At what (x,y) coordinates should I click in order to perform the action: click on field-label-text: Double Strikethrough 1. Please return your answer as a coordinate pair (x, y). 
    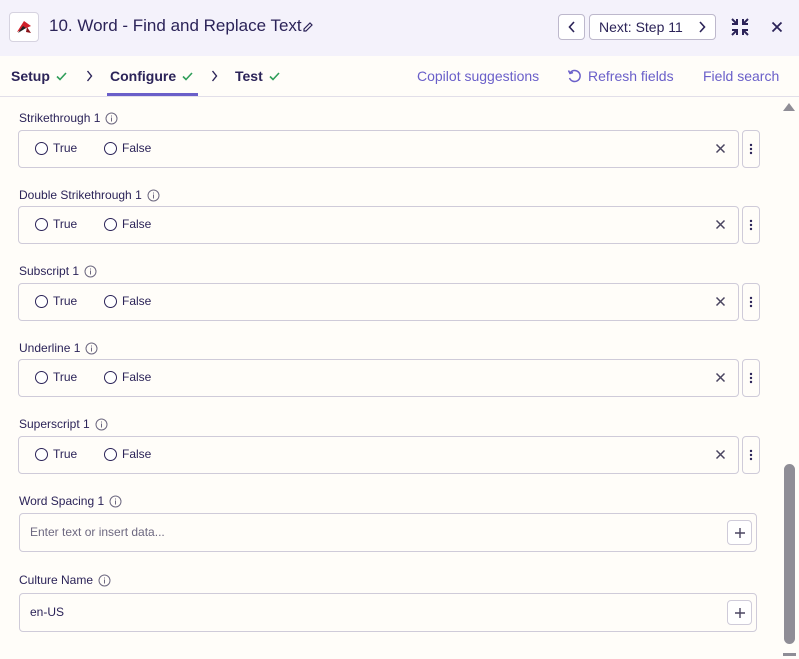
    Looking at the image, I should click on (80, 195).